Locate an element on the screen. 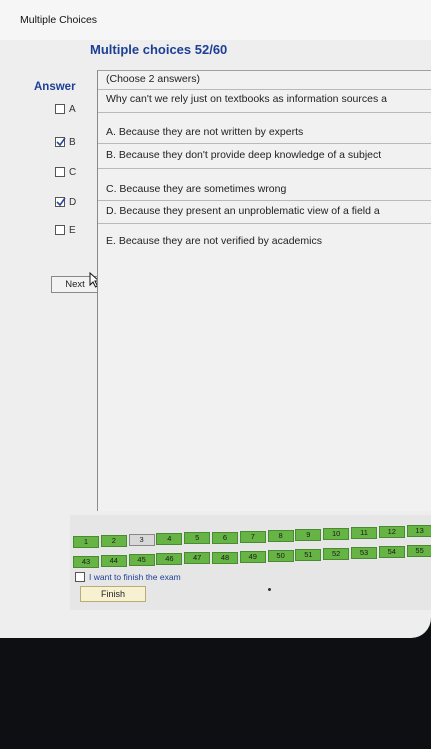  choice-c: C. Because they are sometimes wrong is located at coordinates (196, 189).